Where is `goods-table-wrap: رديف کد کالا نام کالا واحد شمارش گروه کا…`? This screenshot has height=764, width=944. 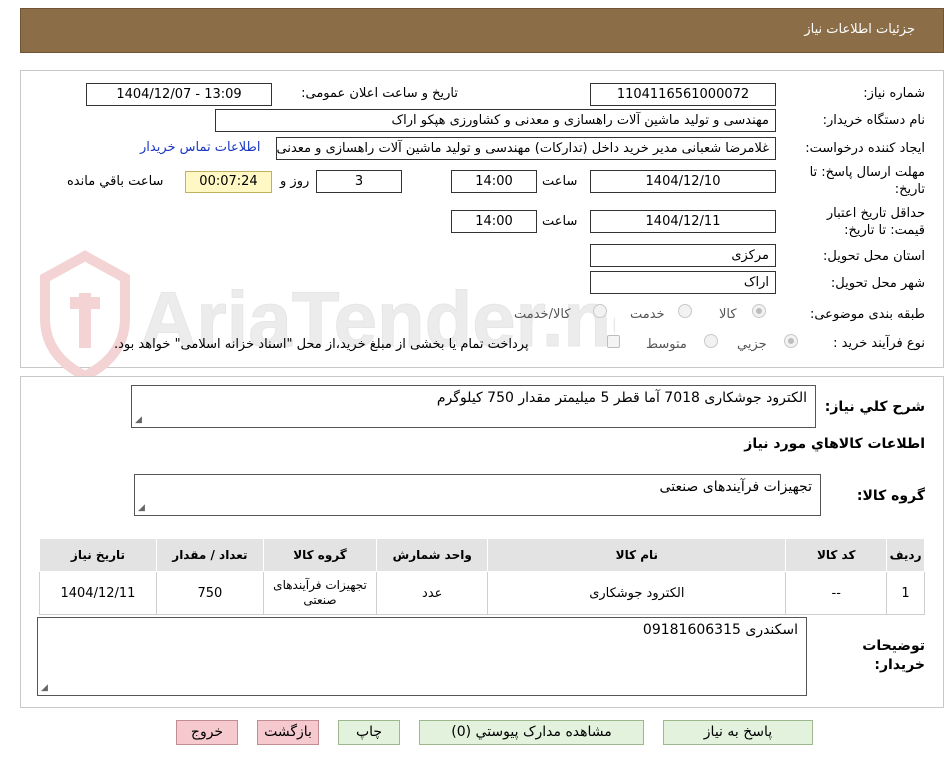 goods-table-wrap: رديف کد کالا نام کالا واحد شمارش گروه کا… is located at coordinates (482, 576).